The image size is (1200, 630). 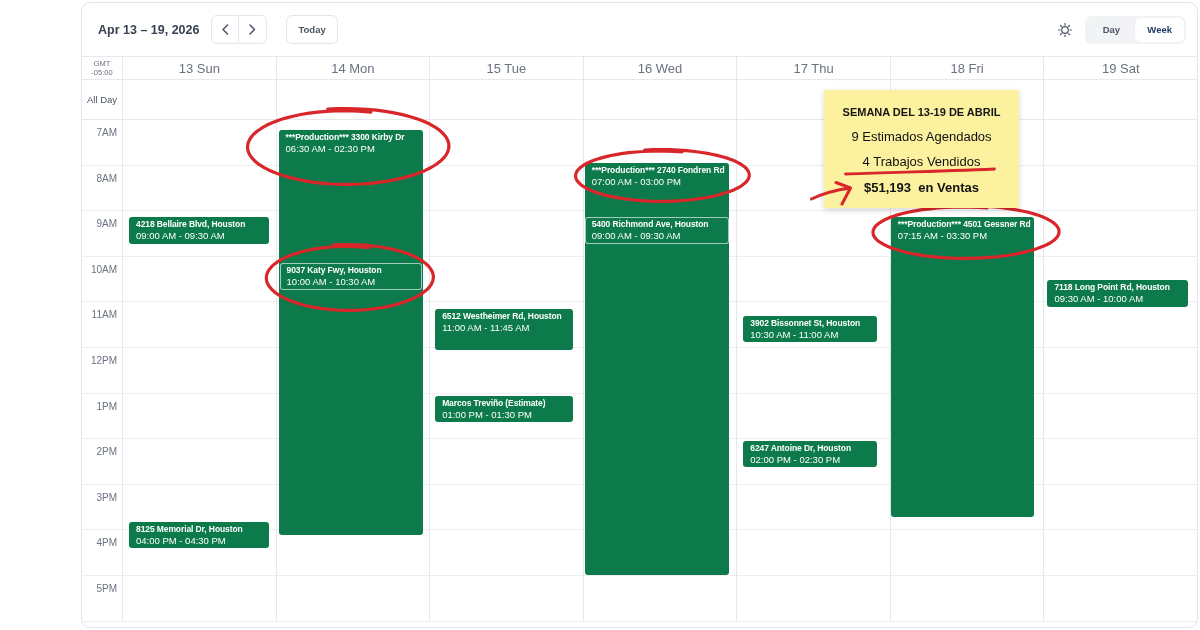 I want to click on calendar-event: ***Production*** 4501 Gessner Rd 07:15 AM - 03:30 PM, so click(x=962, y=367).